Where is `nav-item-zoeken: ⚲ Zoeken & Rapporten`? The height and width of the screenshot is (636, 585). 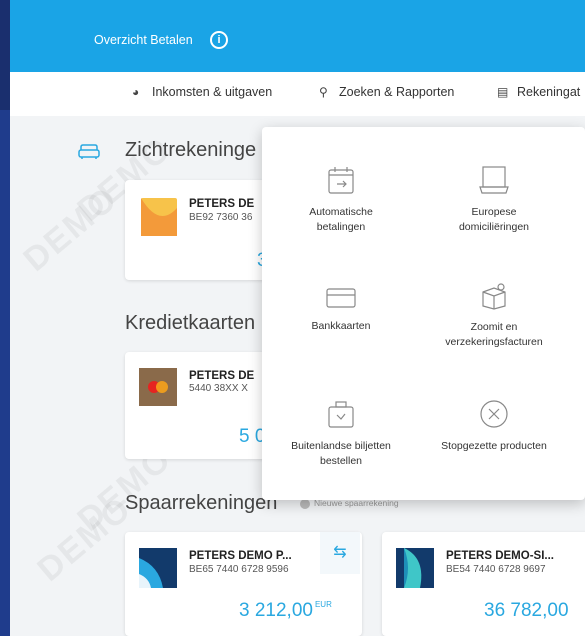 nav-item-zoeken: ⚲ Zoeken & Rapporten is located at coordinates (386, 92).